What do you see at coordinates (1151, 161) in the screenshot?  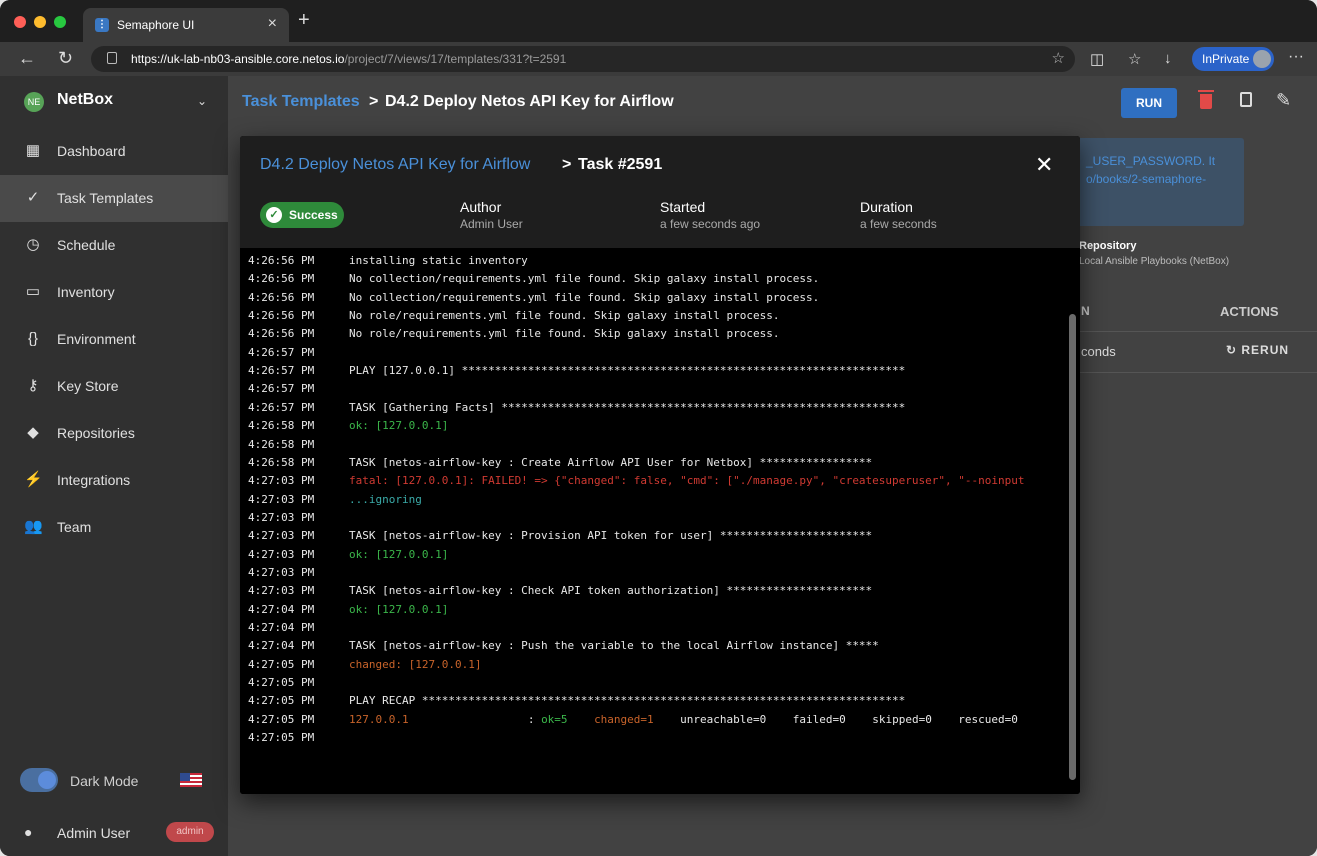 I see `description-line: _USER_PASSWORD. It` at bounding box center [1151, 161].